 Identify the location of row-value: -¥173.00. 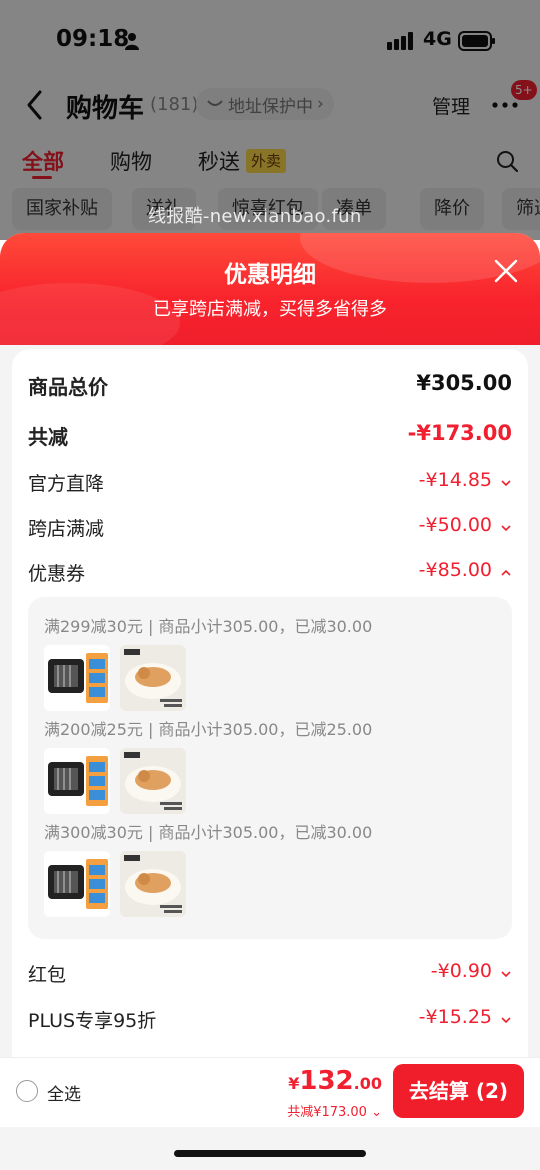
(459, 433).